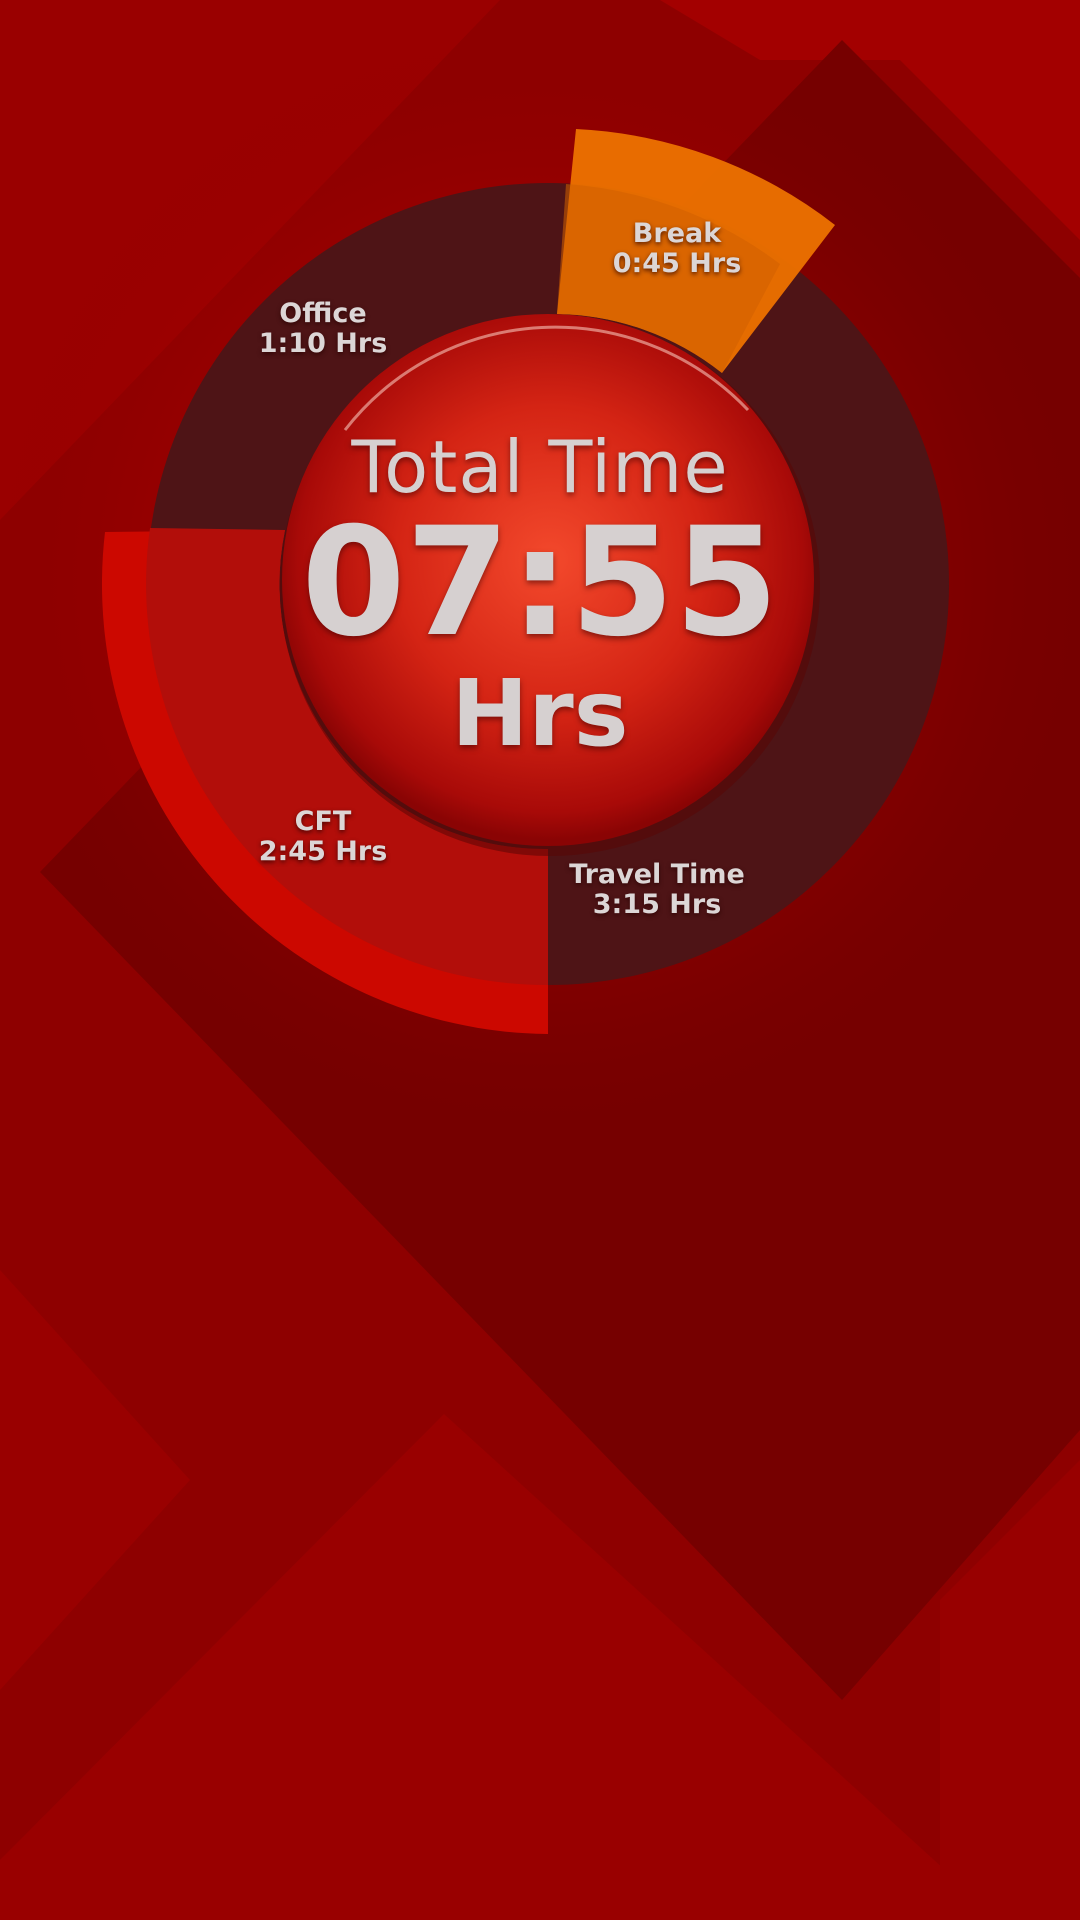  I want to click on segment-label-office: Office 1:10 Hrs, so click(323, 329).